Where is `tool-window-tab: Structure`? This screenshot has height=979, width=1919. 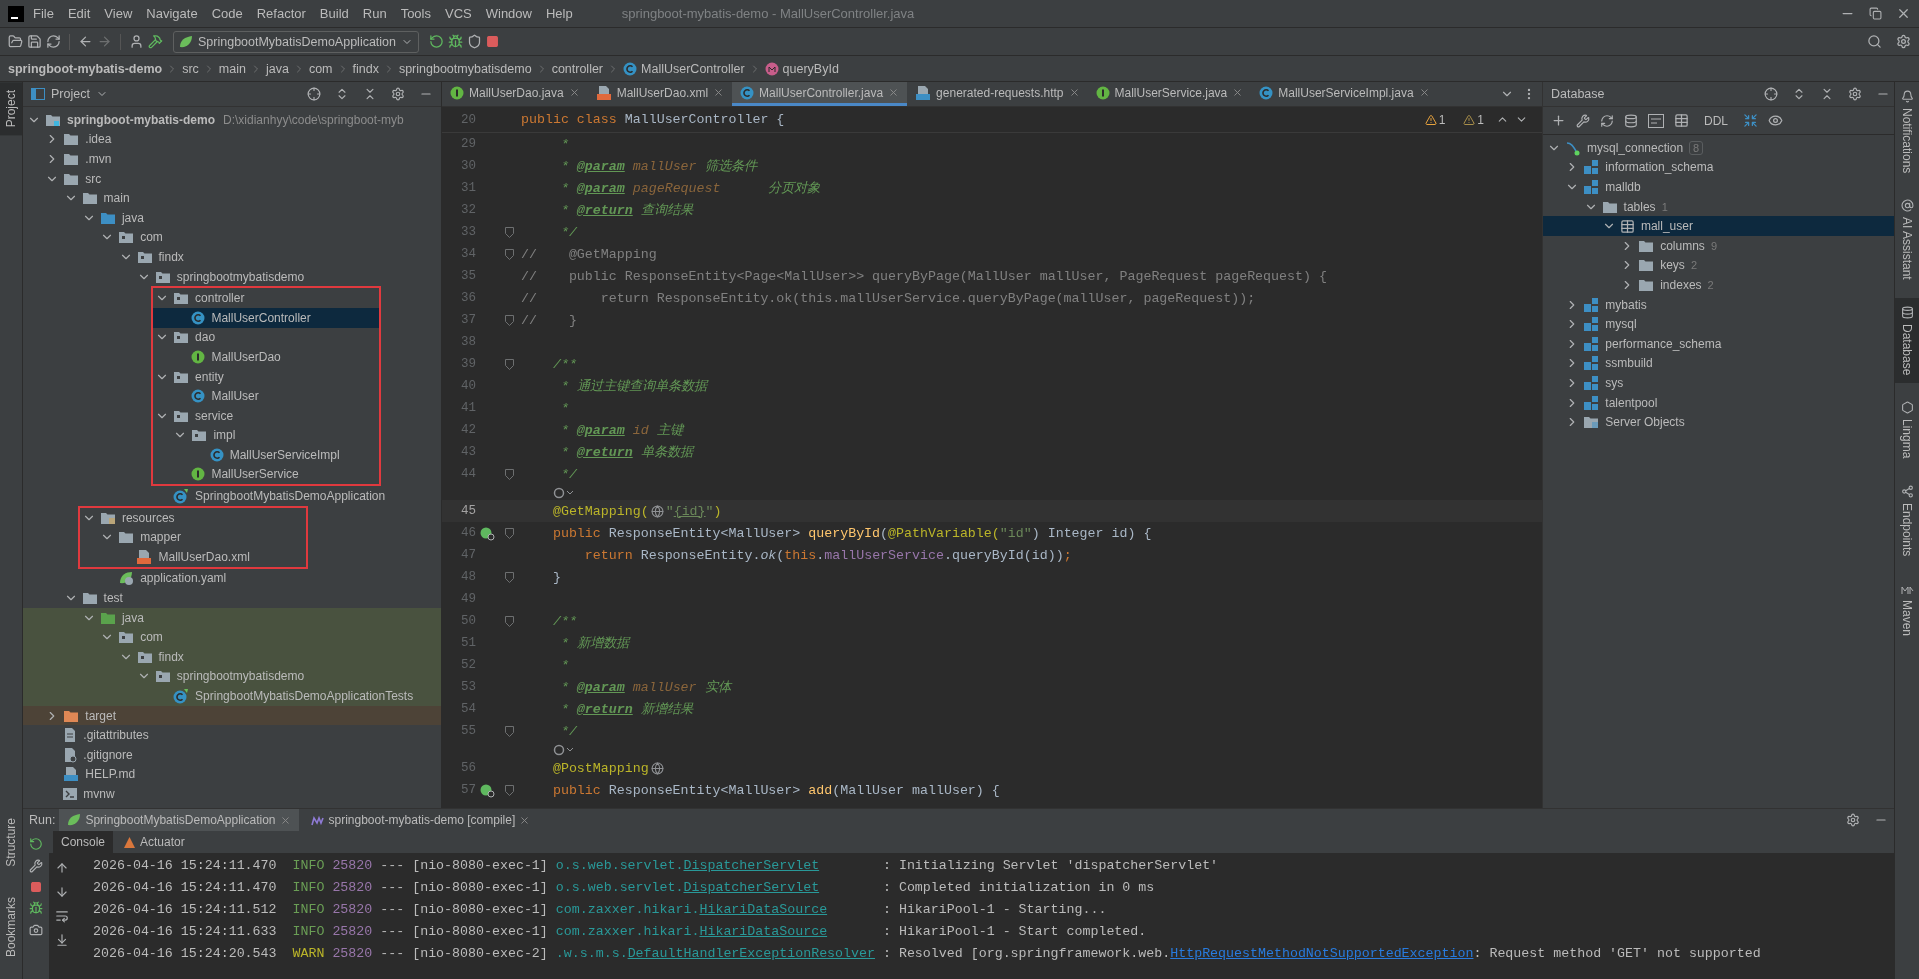 tool-window-tab: Structure is located at coordinates (11, 842).